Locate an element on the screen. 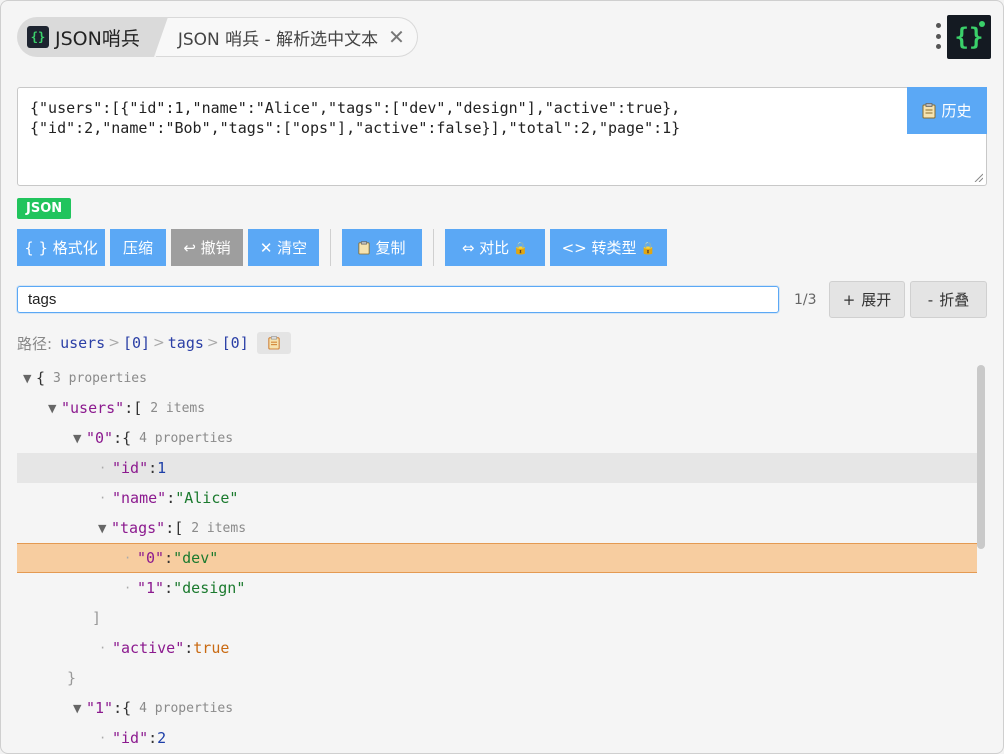  tab-bar: {} JSON哨兵 JSON 哨兵 - 解析选中文本 ✕ is located at coordinates (217, 37).